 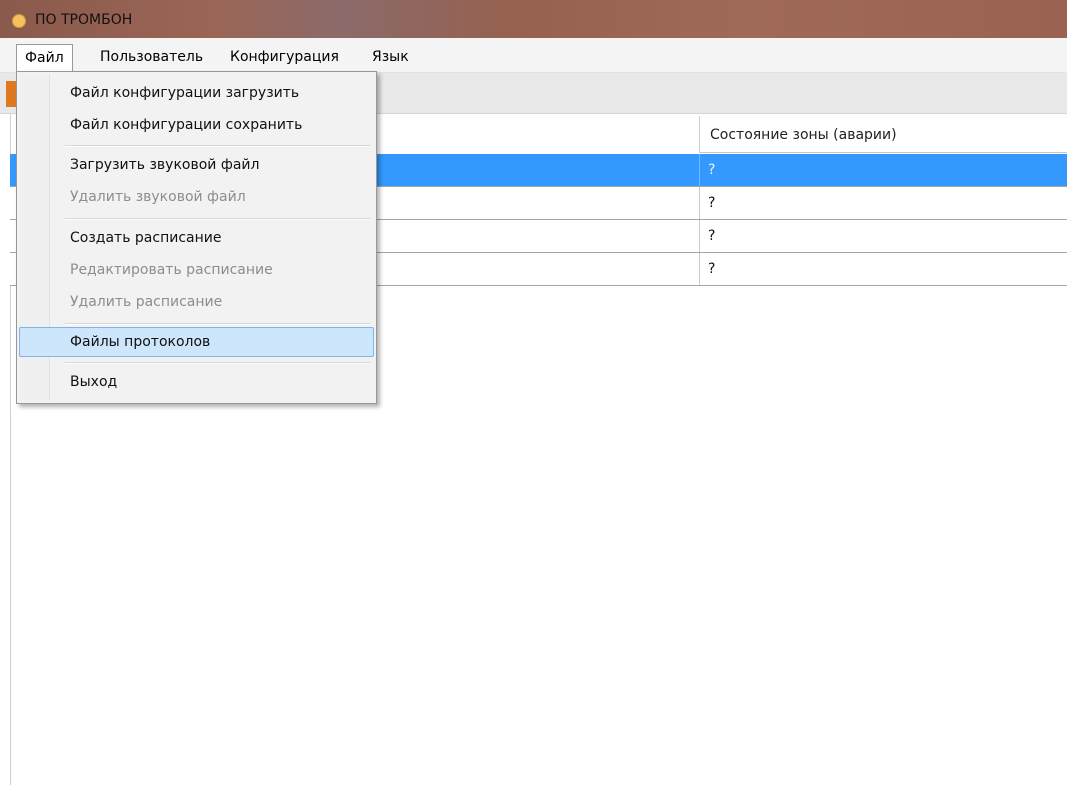 What do you see at coordinates (185, 93) in the screenshot?
I see `menu-item-label: Файл конфигурации загрузить` at bounding box center [185, 93].